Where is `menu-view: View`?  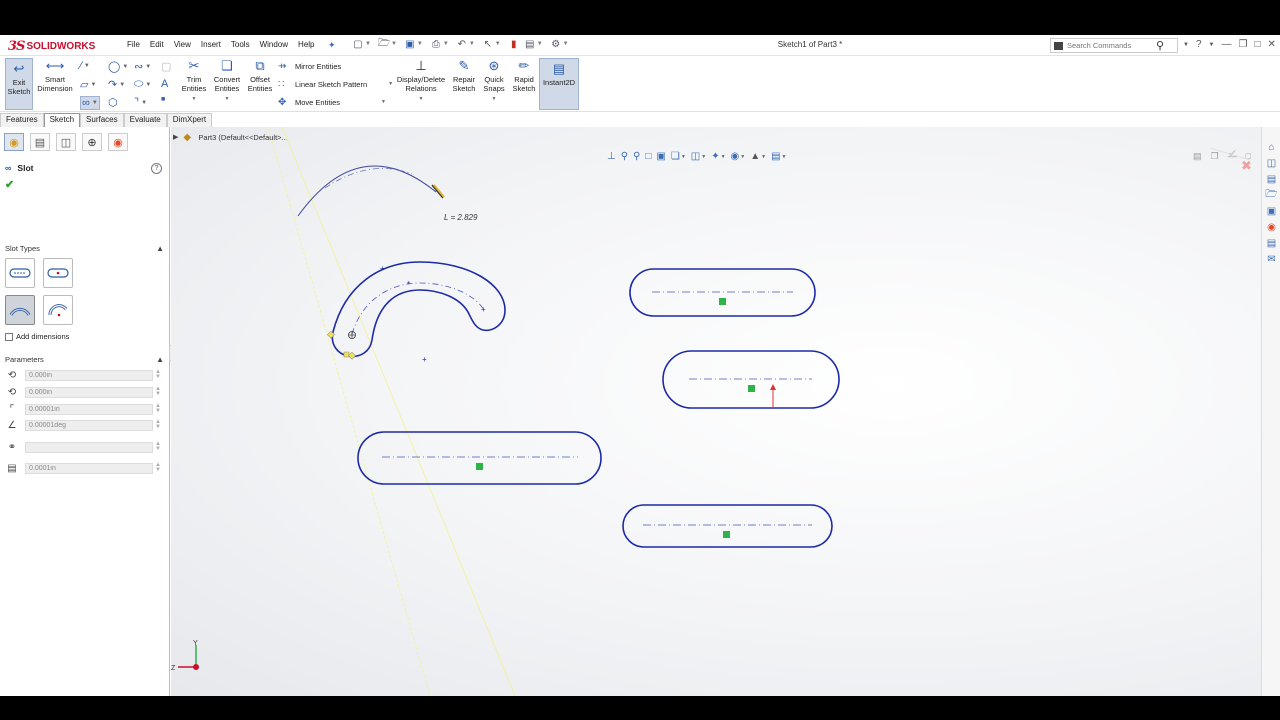
menu-view: View is located at coordinates (182, 44).